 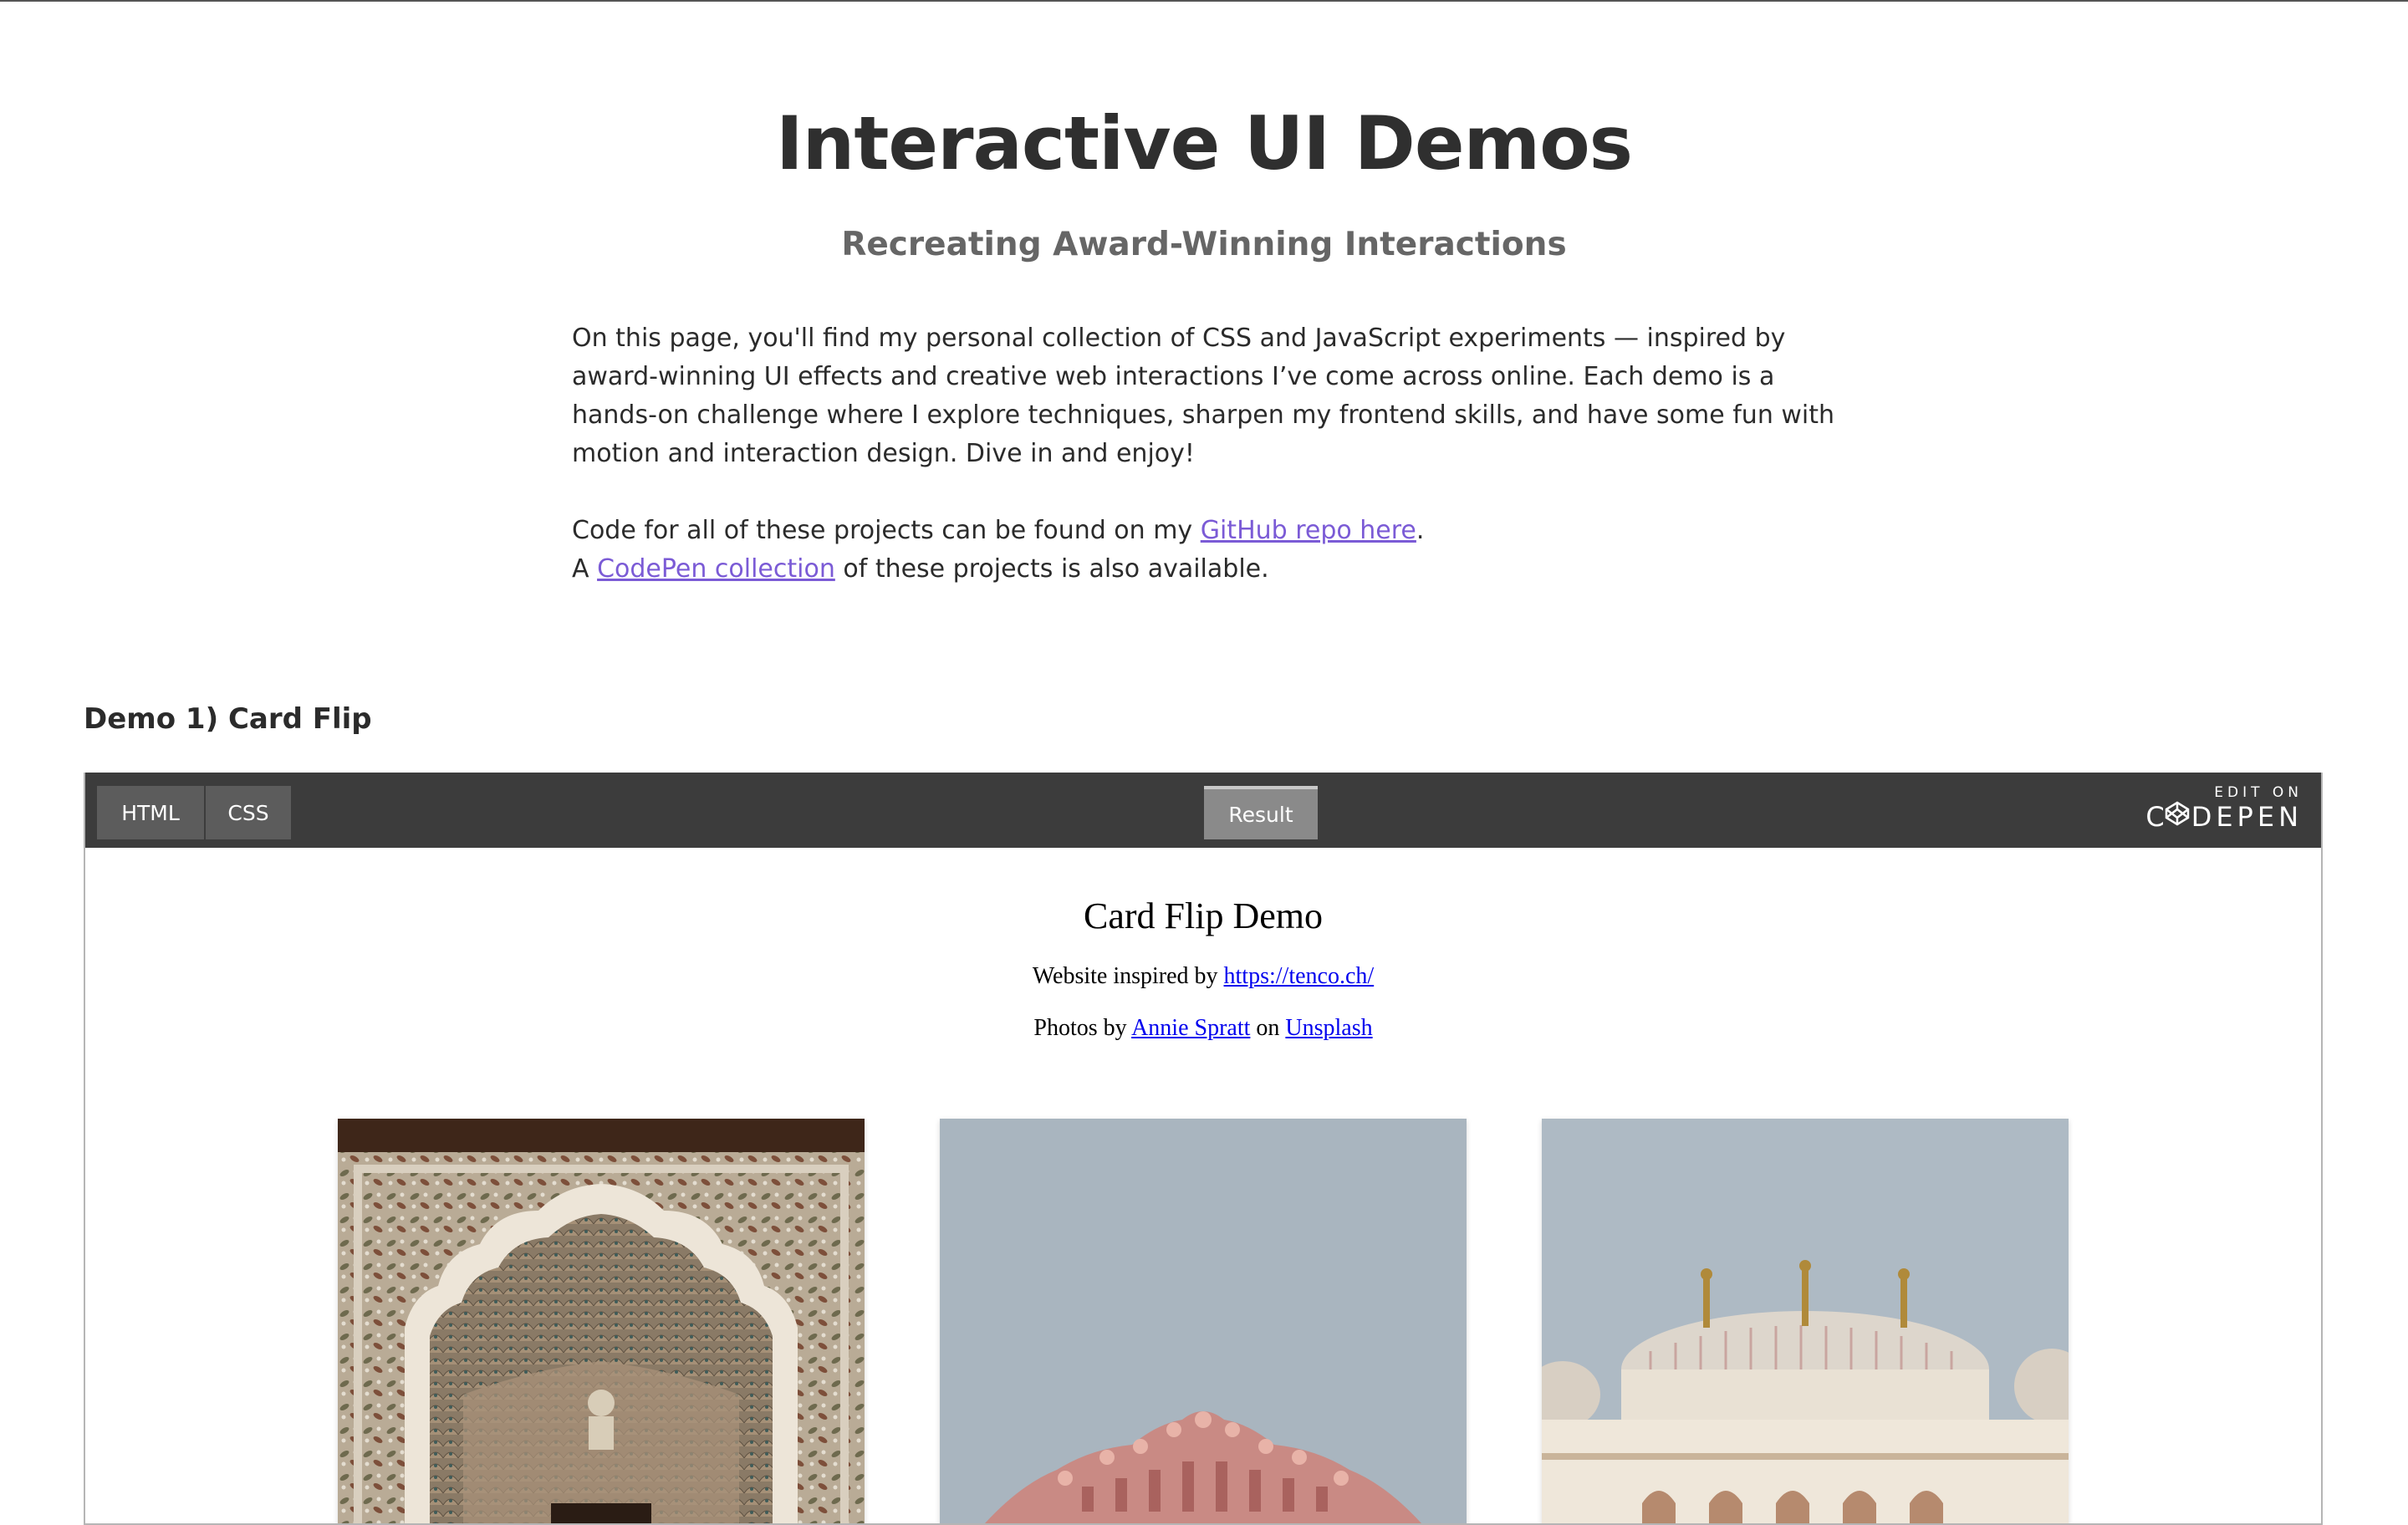 I want to click on codepen-wordmark-text: DEPEN, so click(x=2247, y=817).